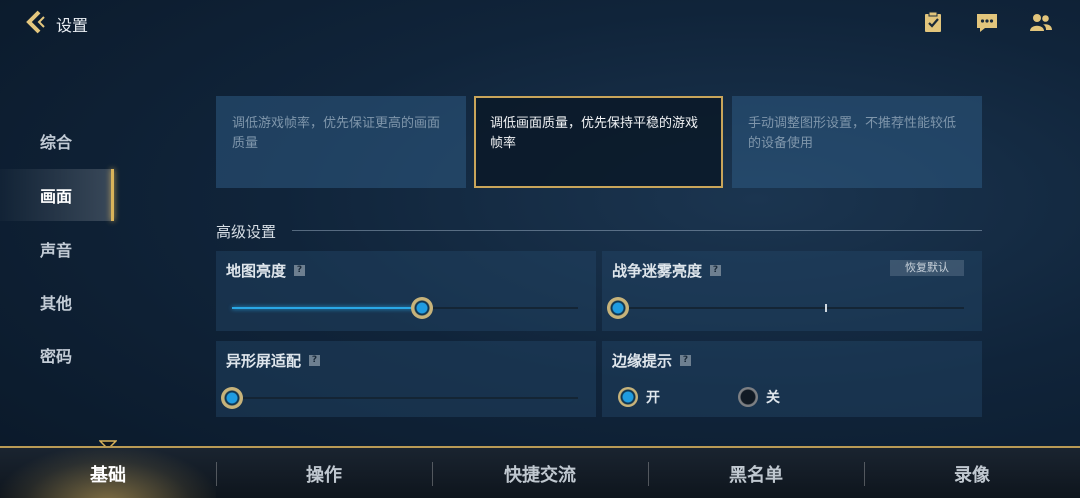 This screenshot has width=1080, height=498. Describe the element at coordinates (256, 271) in the screenshot. I see `map-brightness-text: 地图亮度` at that location.